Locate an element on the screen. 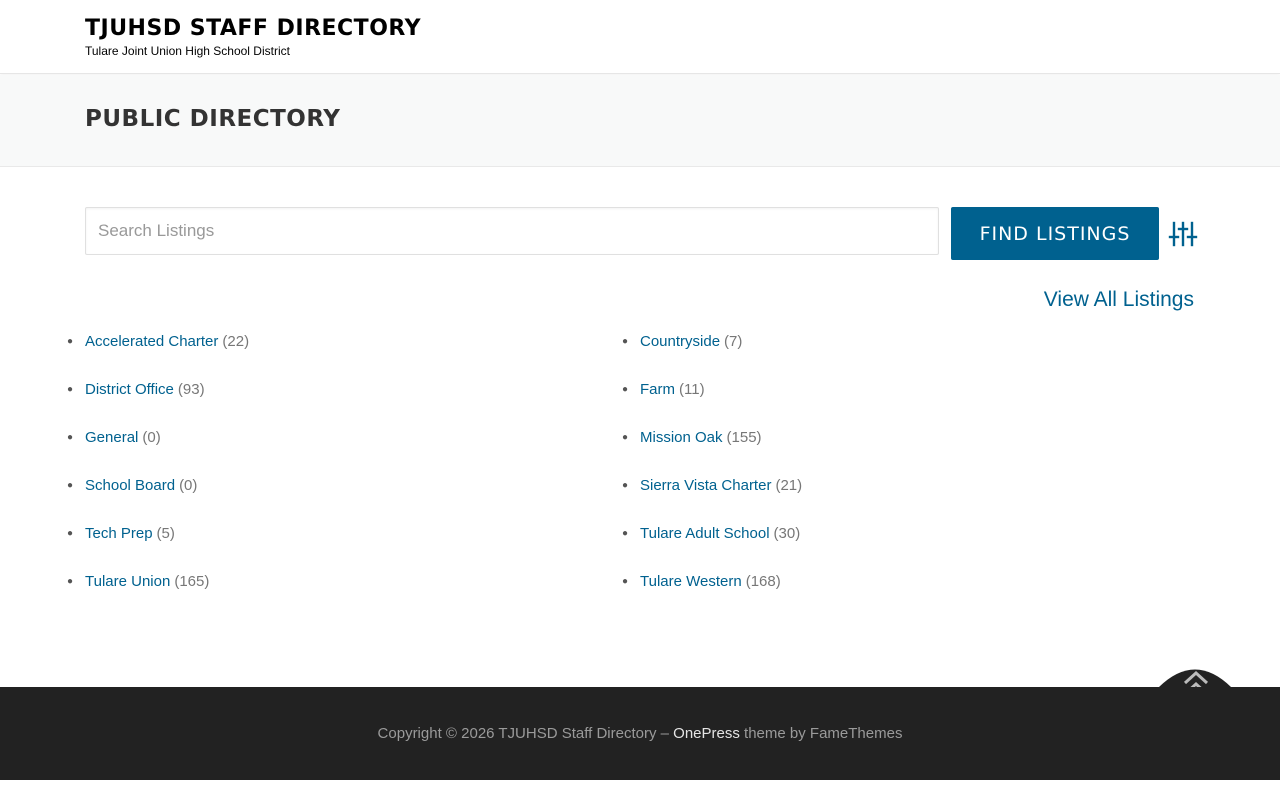 The image size is (1280, 800). theme-credit: theme by FameThemes is located at coordinates (823, 733).